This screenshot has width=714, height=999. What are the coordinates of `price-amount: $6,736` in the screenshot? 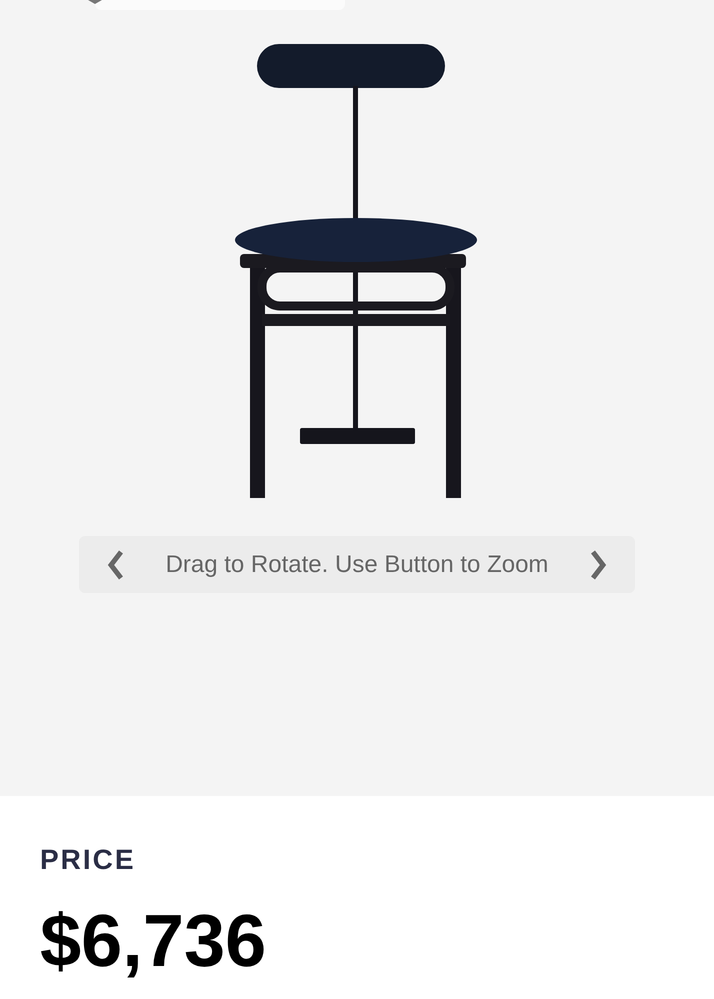 It's located at (154, 941).